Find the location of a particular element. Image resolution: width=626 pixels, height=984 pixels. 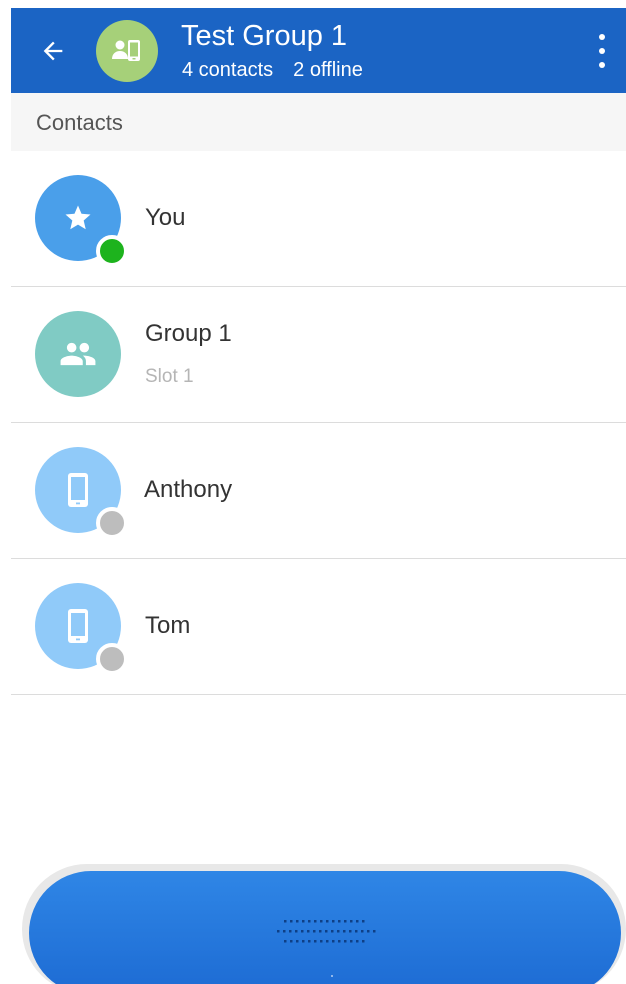

contacts-count: 4 contacts is located at coordinates (228, 70).